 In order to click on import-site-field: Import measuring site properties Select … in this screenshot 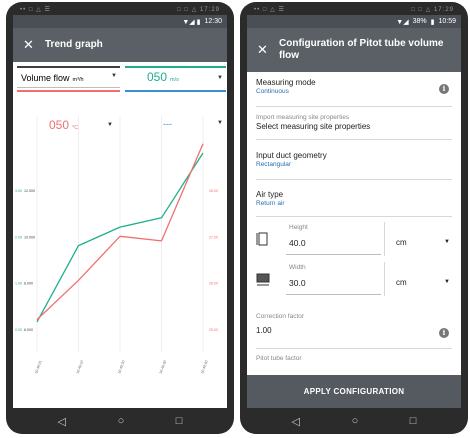, I will do `click(354, 122)`.